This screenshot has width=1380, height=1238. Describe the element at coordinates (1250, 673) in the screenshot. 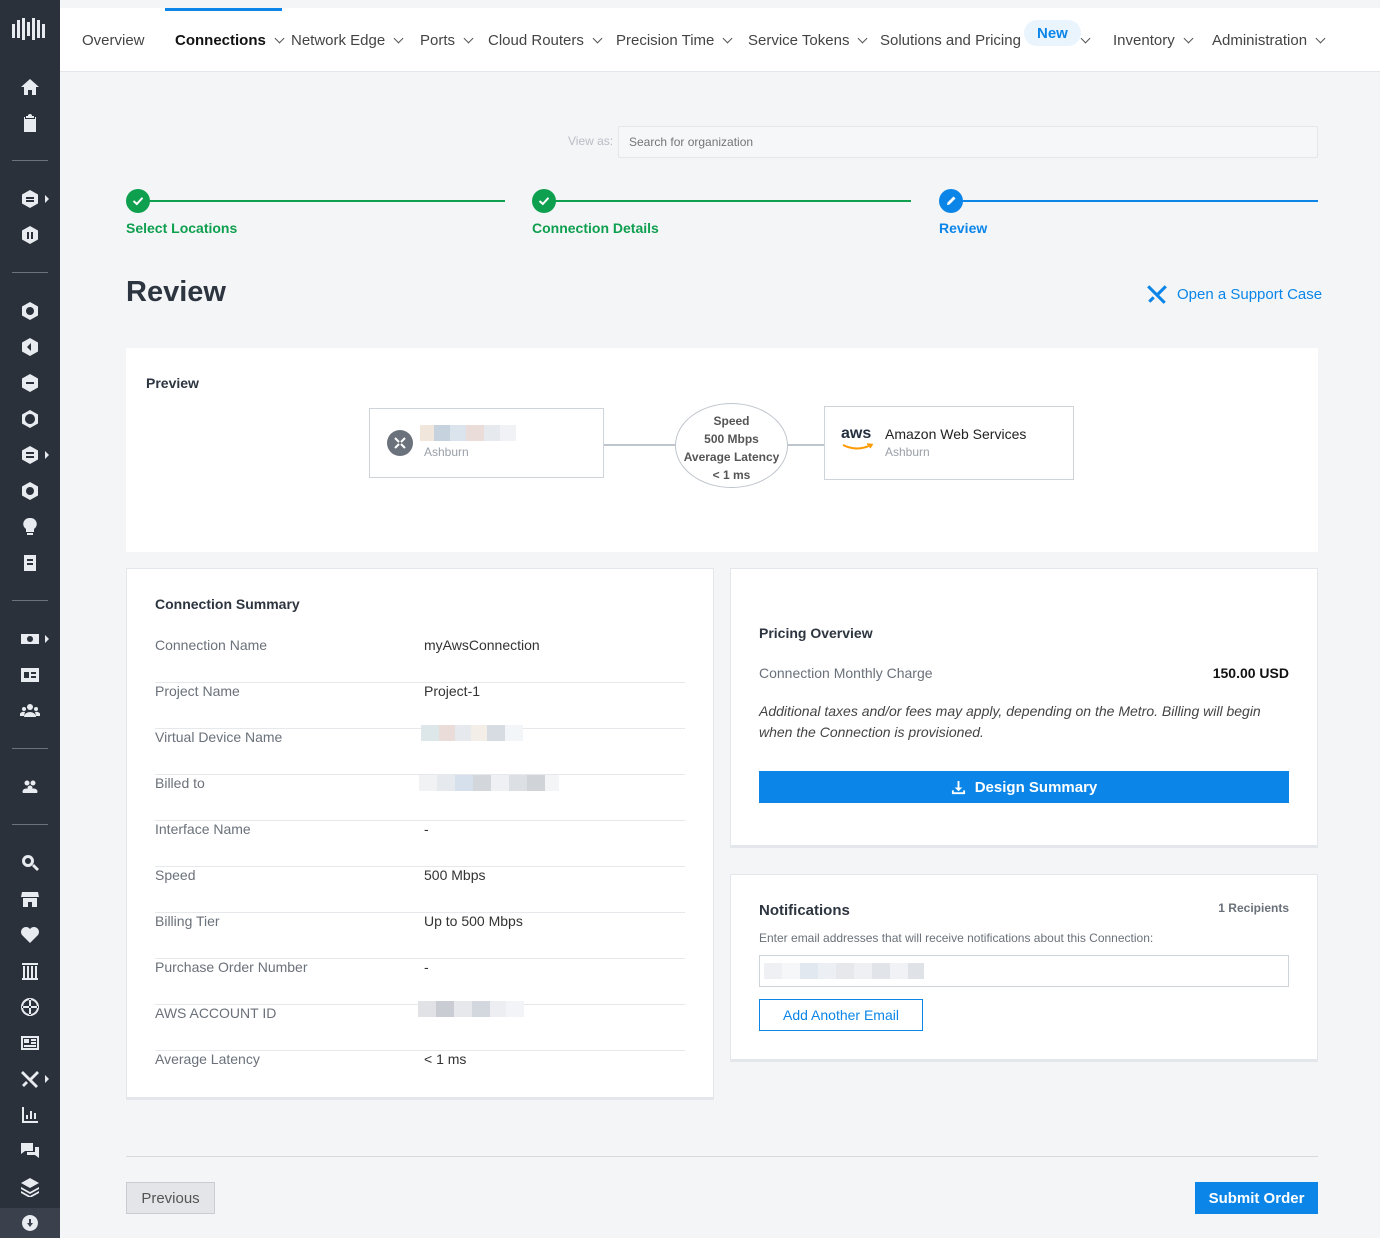

I see `monthly-charge-value: 150.00 USD` at that location.